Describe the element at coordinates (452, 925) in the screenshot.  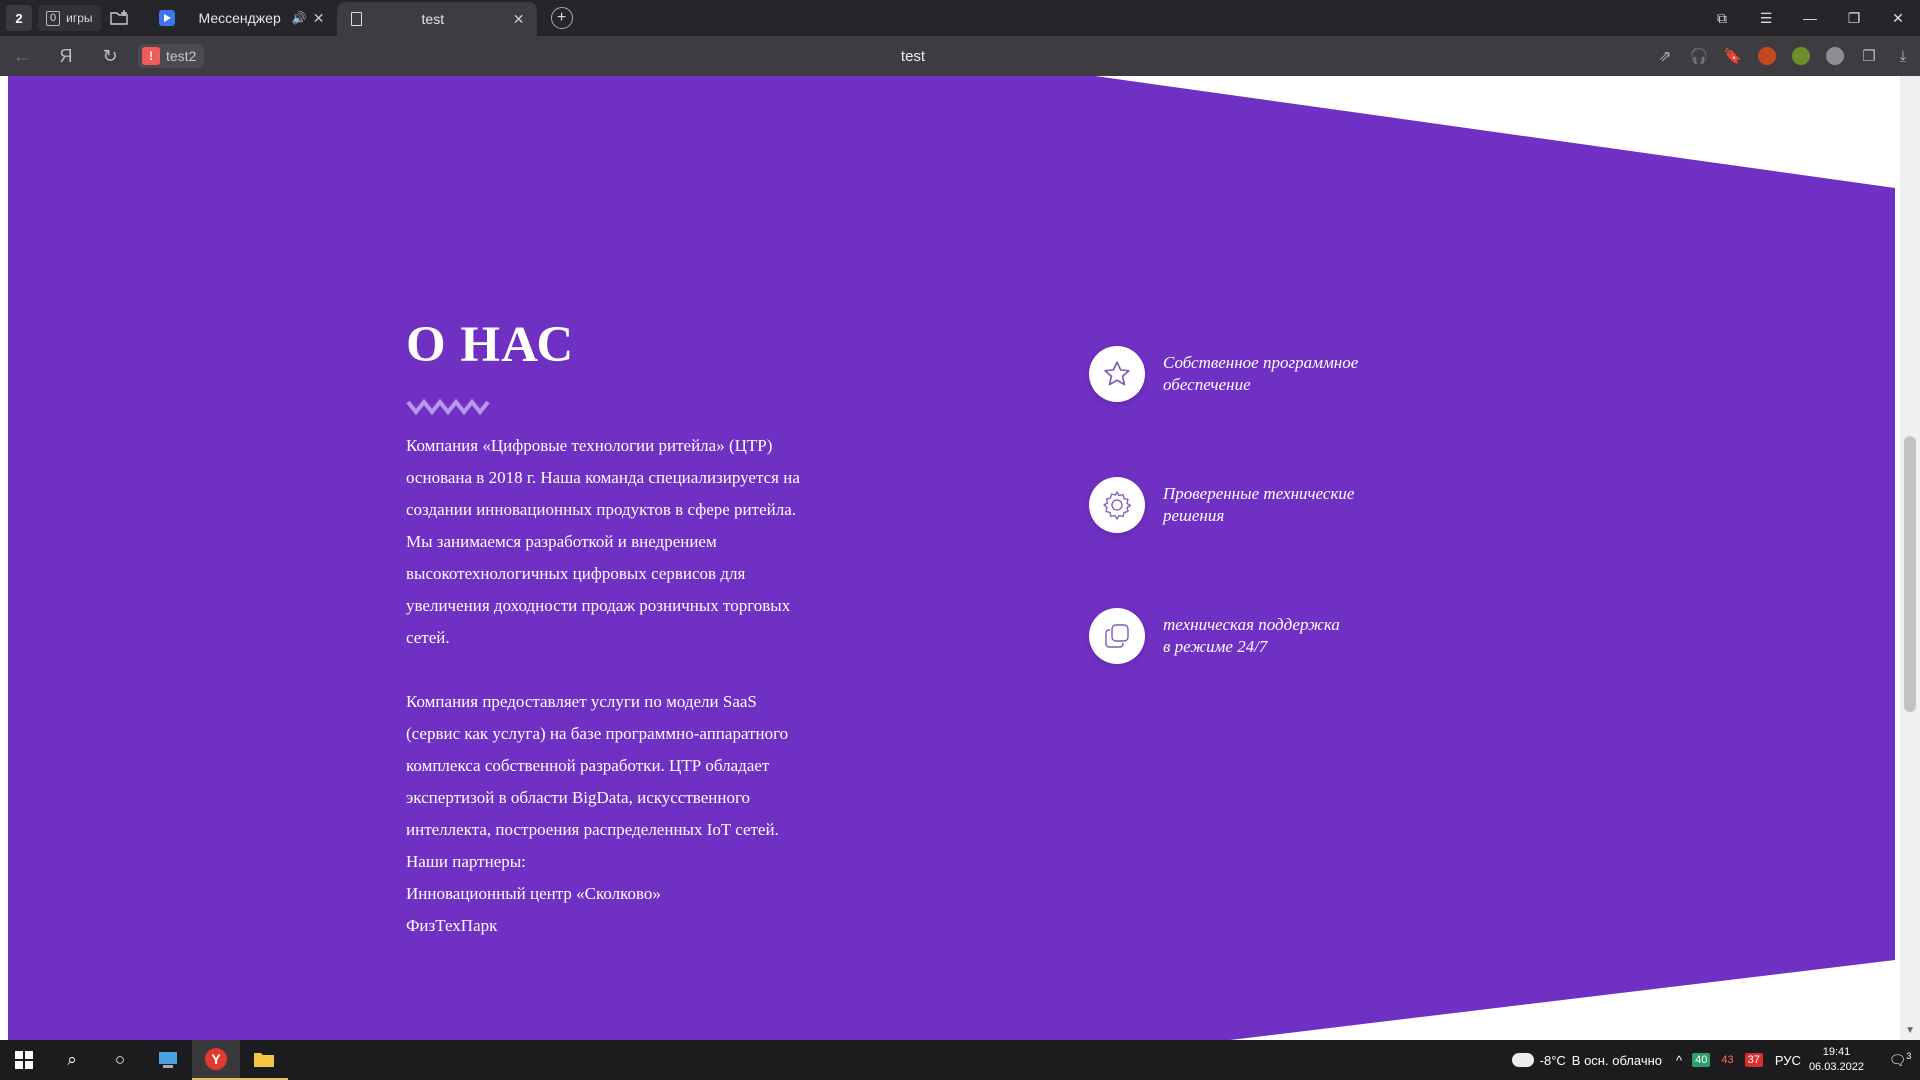
I see `partner-fiztechpark: ФизТехПарк` at that location.